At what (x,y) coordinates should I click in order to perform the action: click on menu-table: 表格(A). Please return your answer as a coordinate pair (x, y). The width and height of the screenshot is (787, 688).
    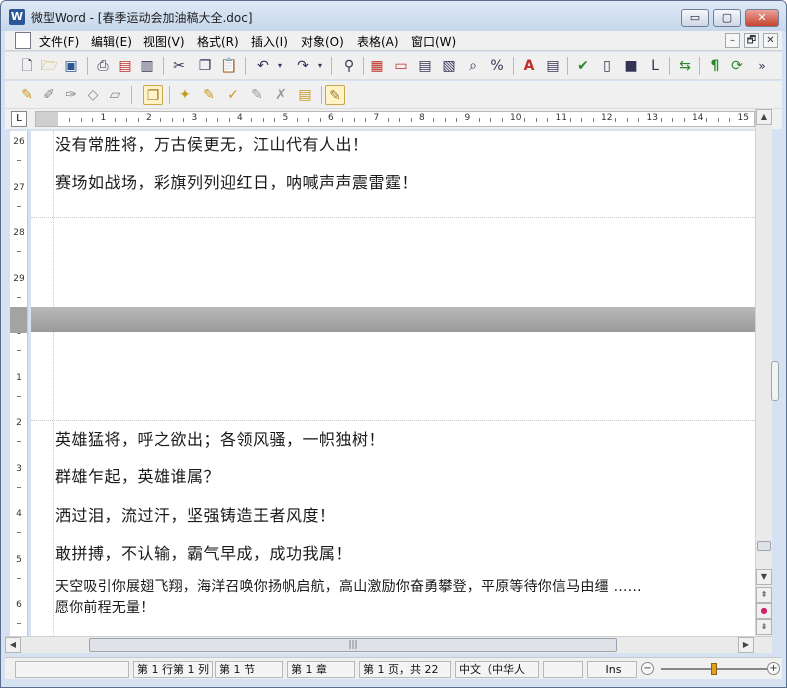
    Looking at the image, I should click on (378, 41).